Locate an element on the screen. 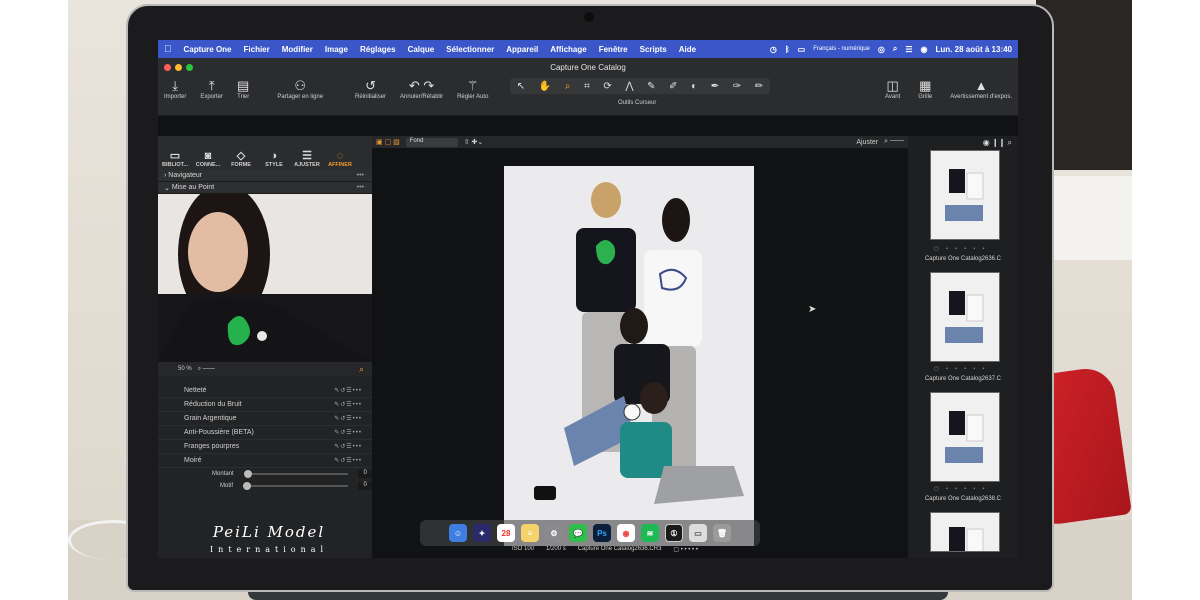 This screenshot has width=1200, height=600. tool-reduction-bruit: Réduction du Bruit ✎↺☰••• is located at coordinates (265, 405).